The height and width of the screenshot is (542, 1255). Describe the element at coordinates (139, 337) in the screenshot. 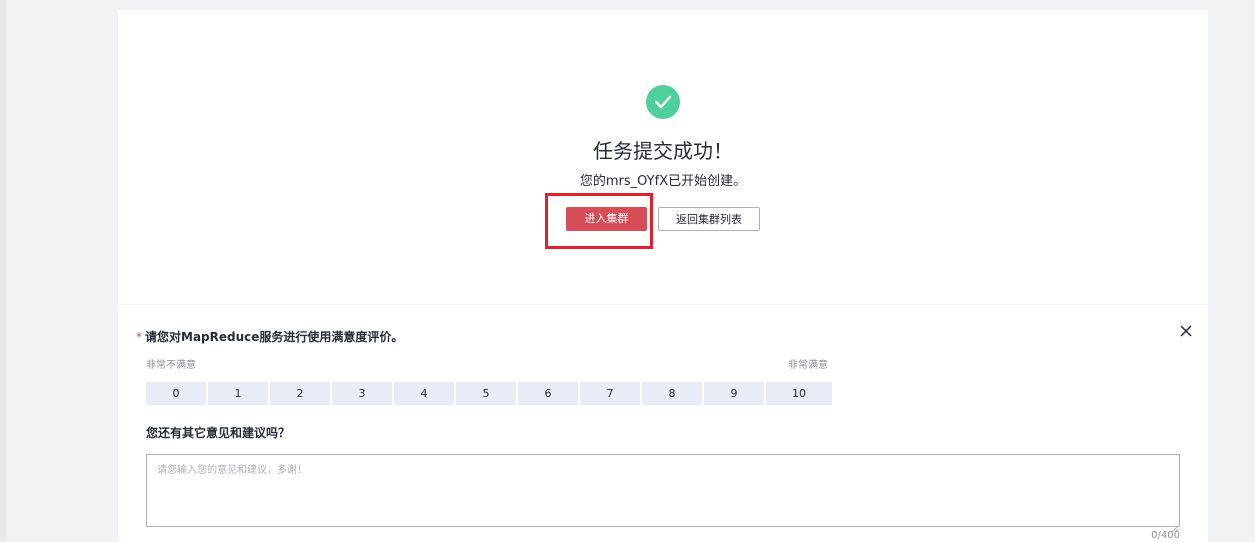

I see `required-mark: *` at that location.